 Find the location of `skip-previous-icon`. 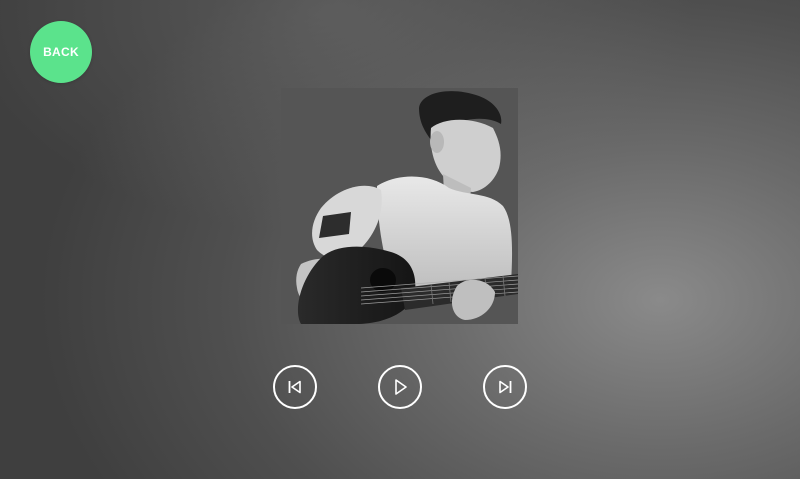

skip-previous-icon is located at coordinates (294, 387).